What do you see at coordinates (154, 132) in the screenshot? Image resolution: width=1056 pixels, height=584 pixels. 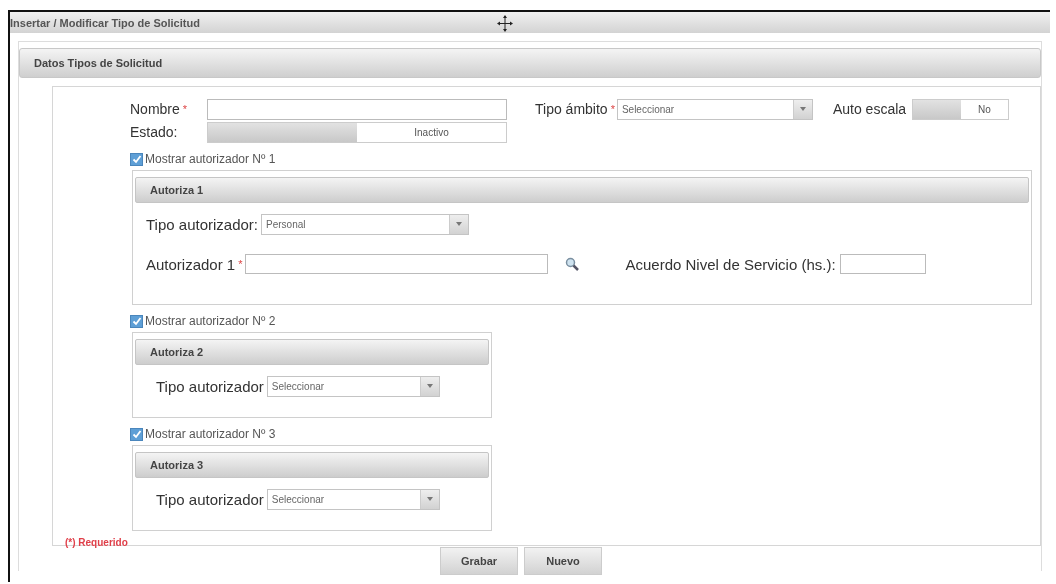 I see `field-label: Estado:` at bounding box center [154, 132].